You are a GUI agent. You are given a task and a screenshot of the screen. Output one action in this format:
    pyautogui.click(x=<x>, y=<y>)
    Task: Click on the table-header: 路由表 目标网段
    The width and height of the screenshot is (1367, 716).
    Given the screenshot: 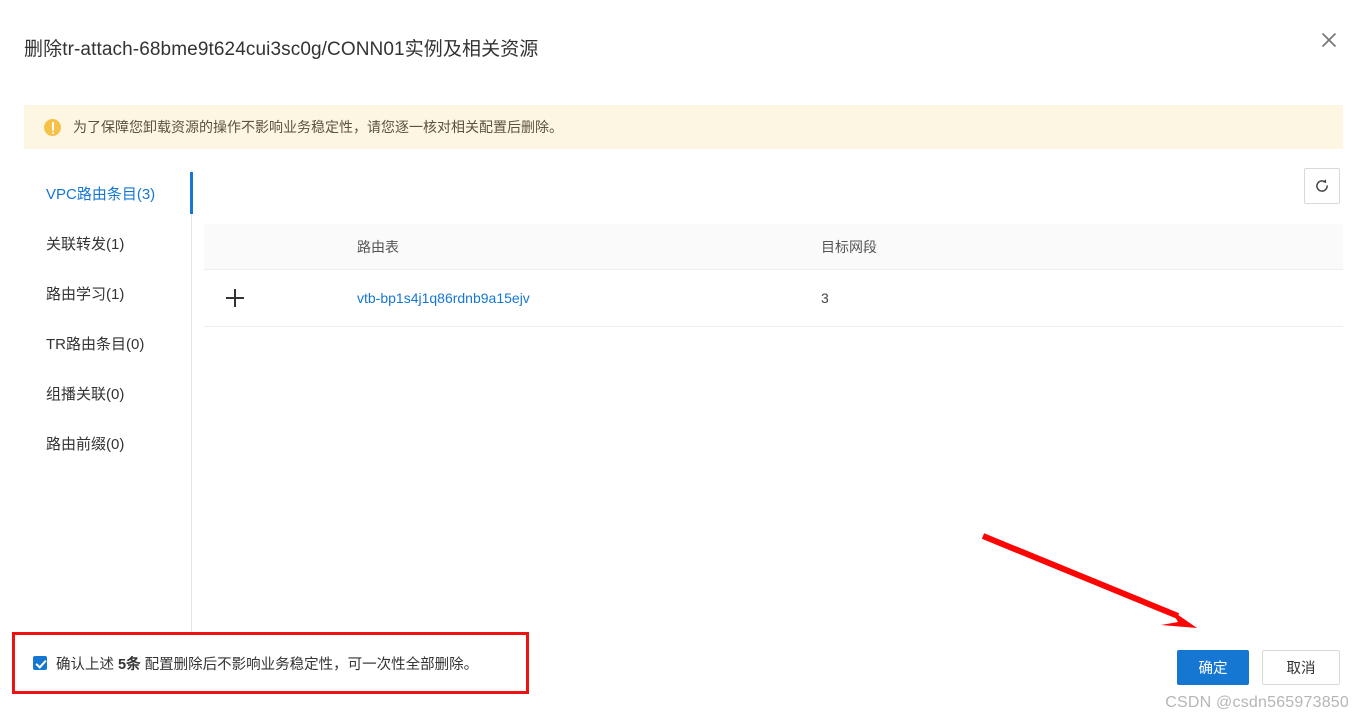 What is the action you would take?
    pyautogui.click(x=773, y=247)
    